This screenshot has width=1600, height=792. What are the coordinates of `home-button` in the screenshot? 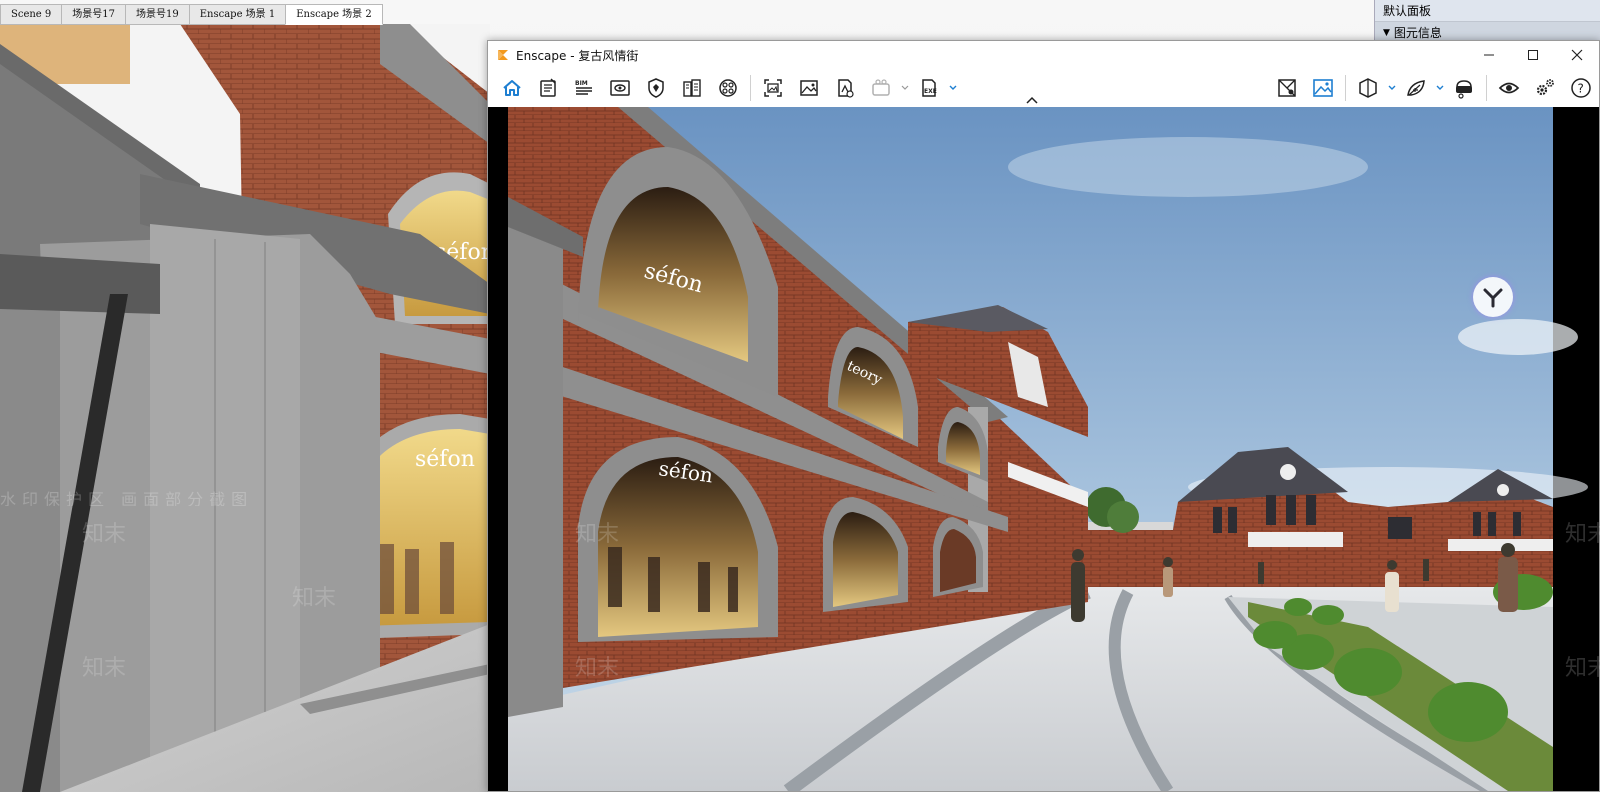 It's located at (512, 88).